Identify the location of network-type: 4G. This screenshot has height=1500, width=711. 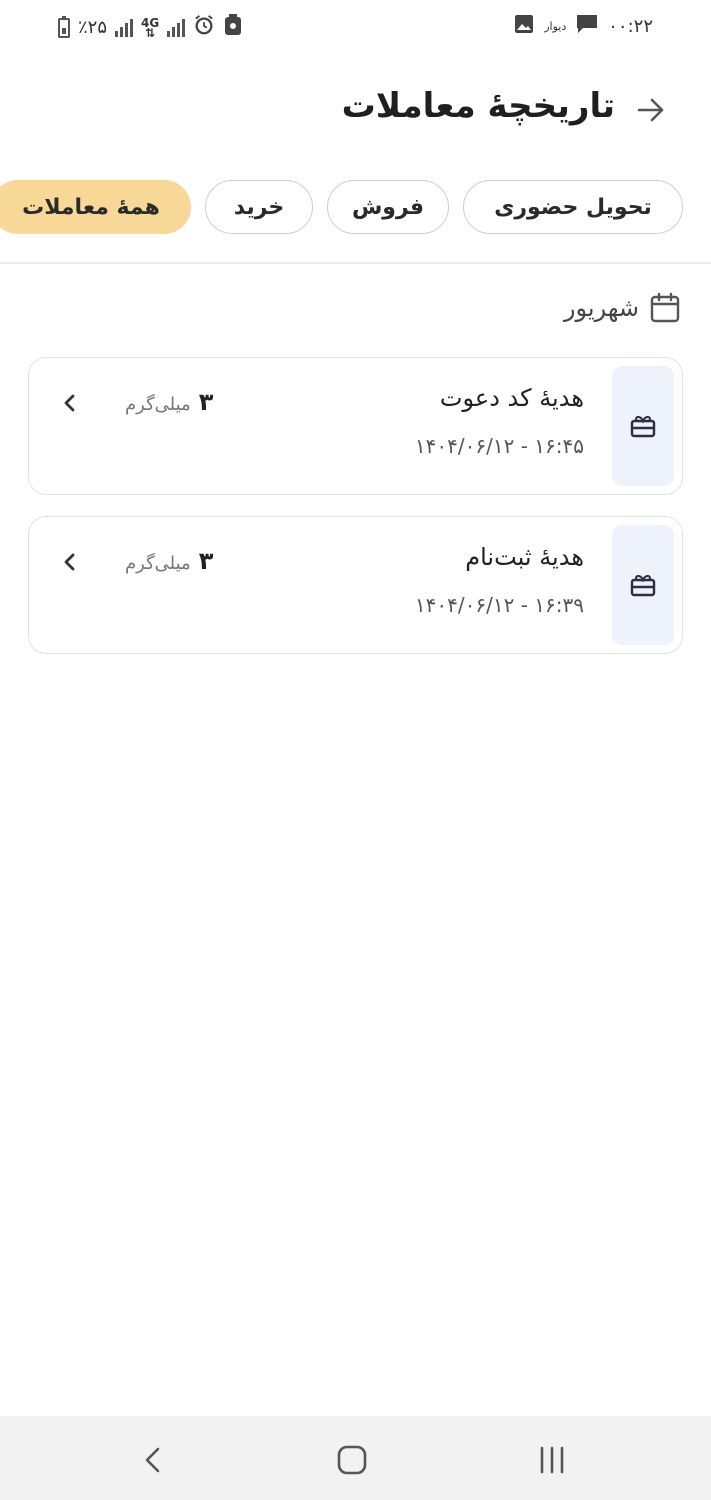
(150, 22).